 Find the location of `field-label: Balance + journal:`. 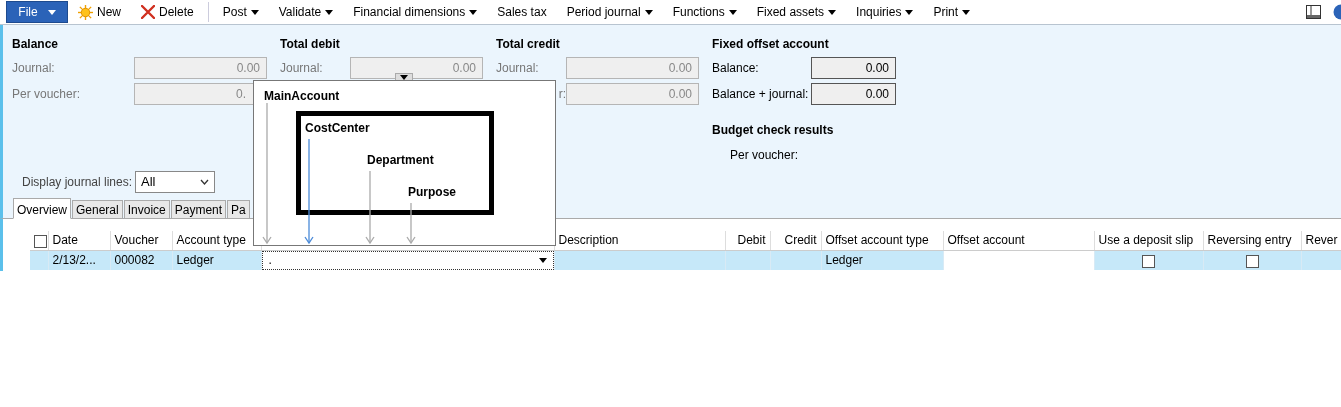

field-label: Balance + journal: is located at coordinates (760, 94).